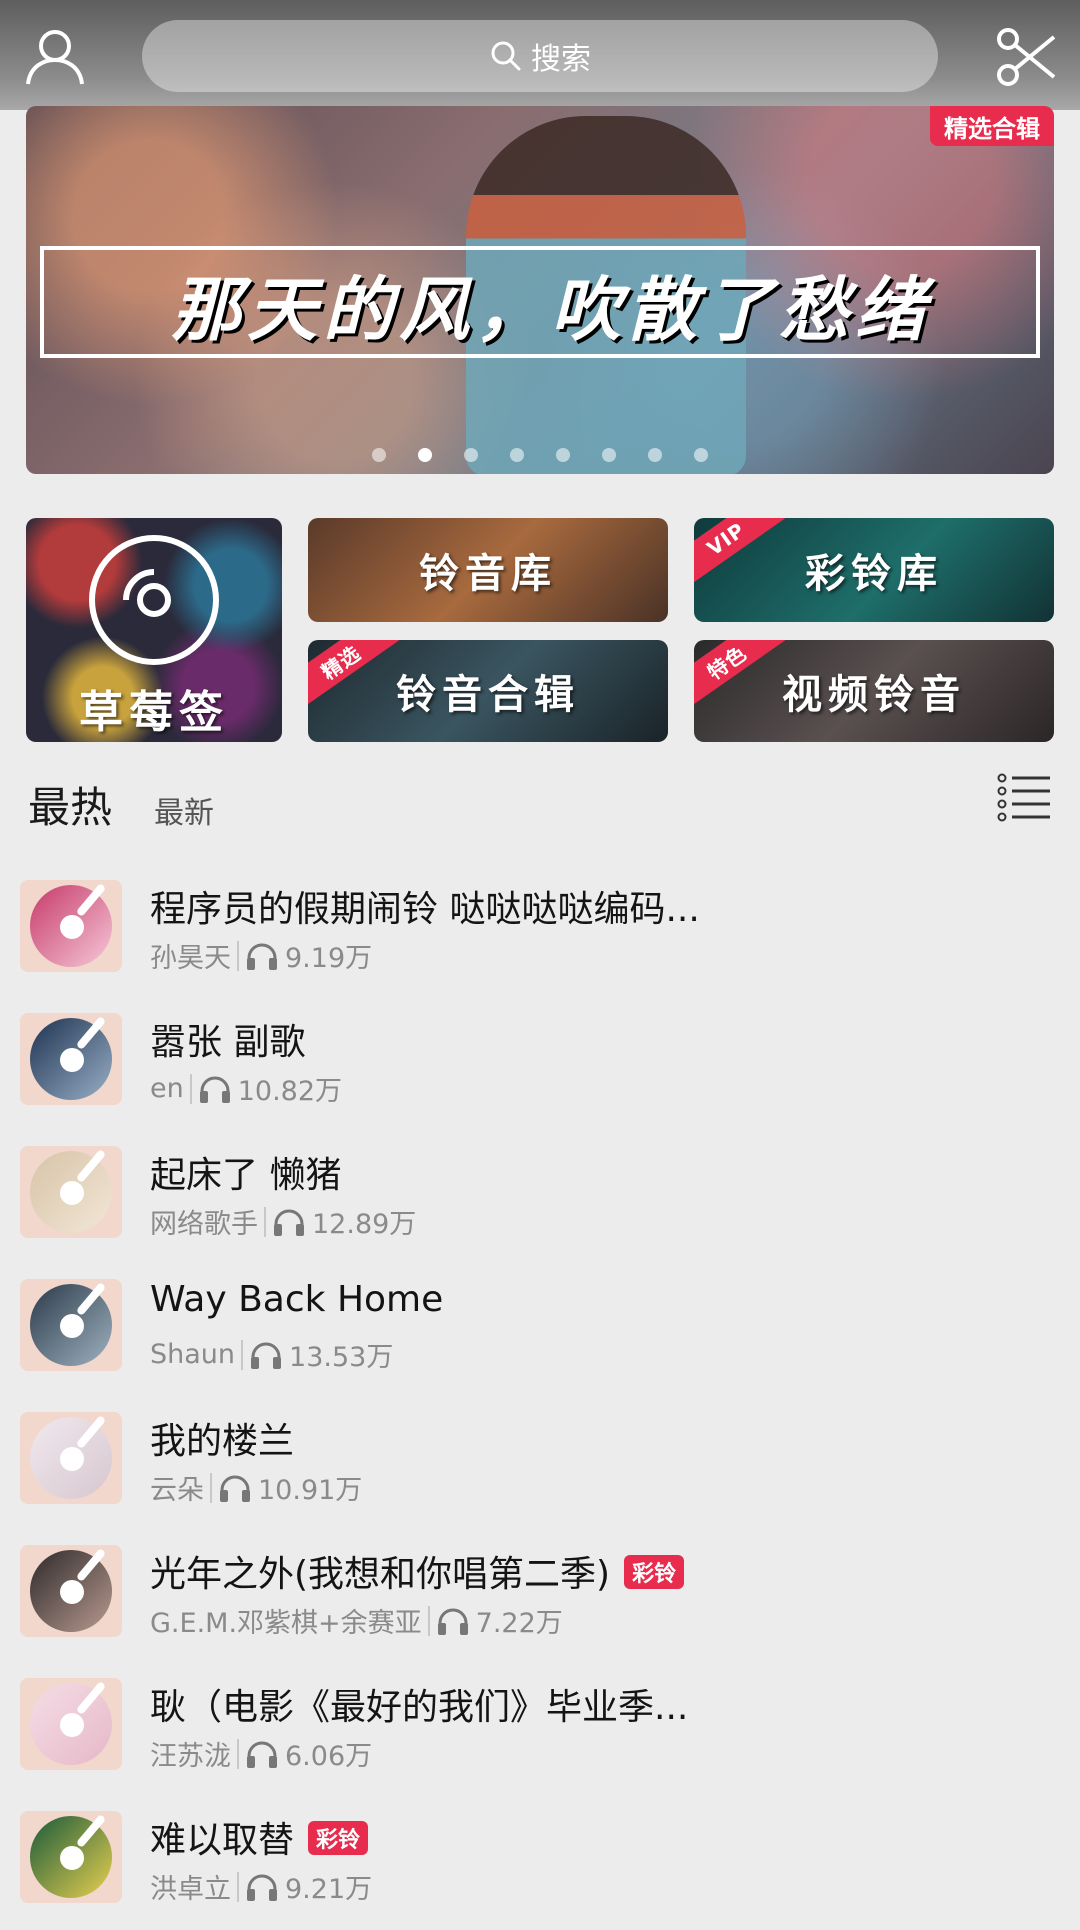 This screenshot has height=1930, width=1080. I want to click on song-artist: 洪卓立, so click(190, 1889).